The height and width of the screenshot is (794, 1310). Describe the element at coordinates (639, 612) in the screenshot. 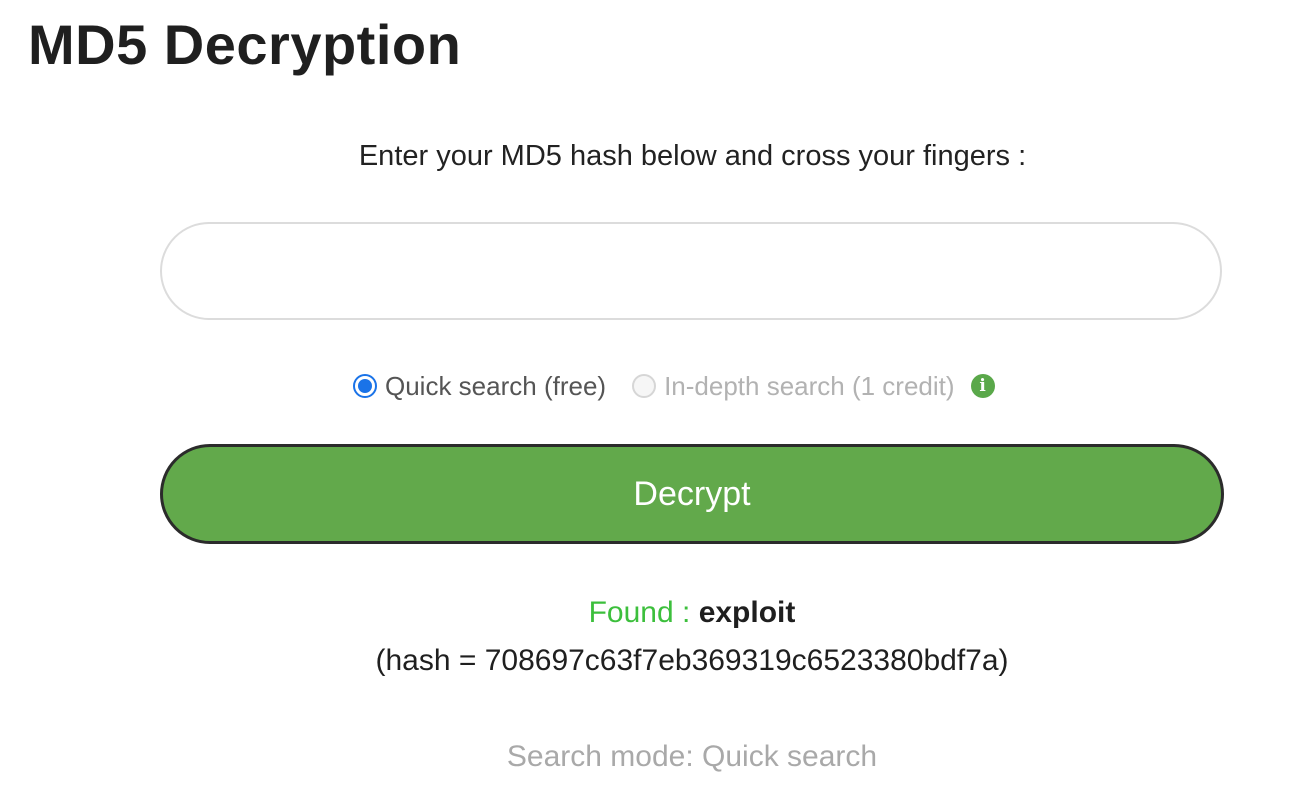

I see `found-label: Found :` at that location.